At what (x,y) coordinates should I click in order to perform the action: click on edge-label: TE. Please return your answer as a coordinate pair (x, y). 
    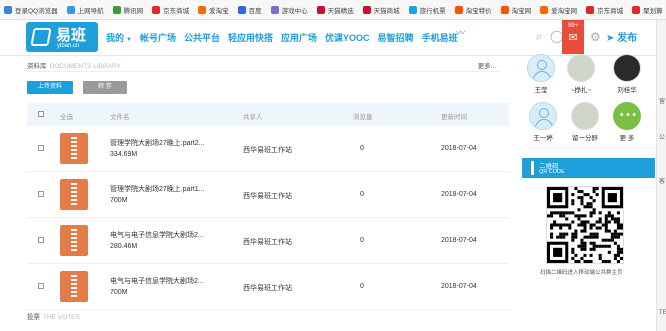
    Looking at the image, I should click on (662, 313).